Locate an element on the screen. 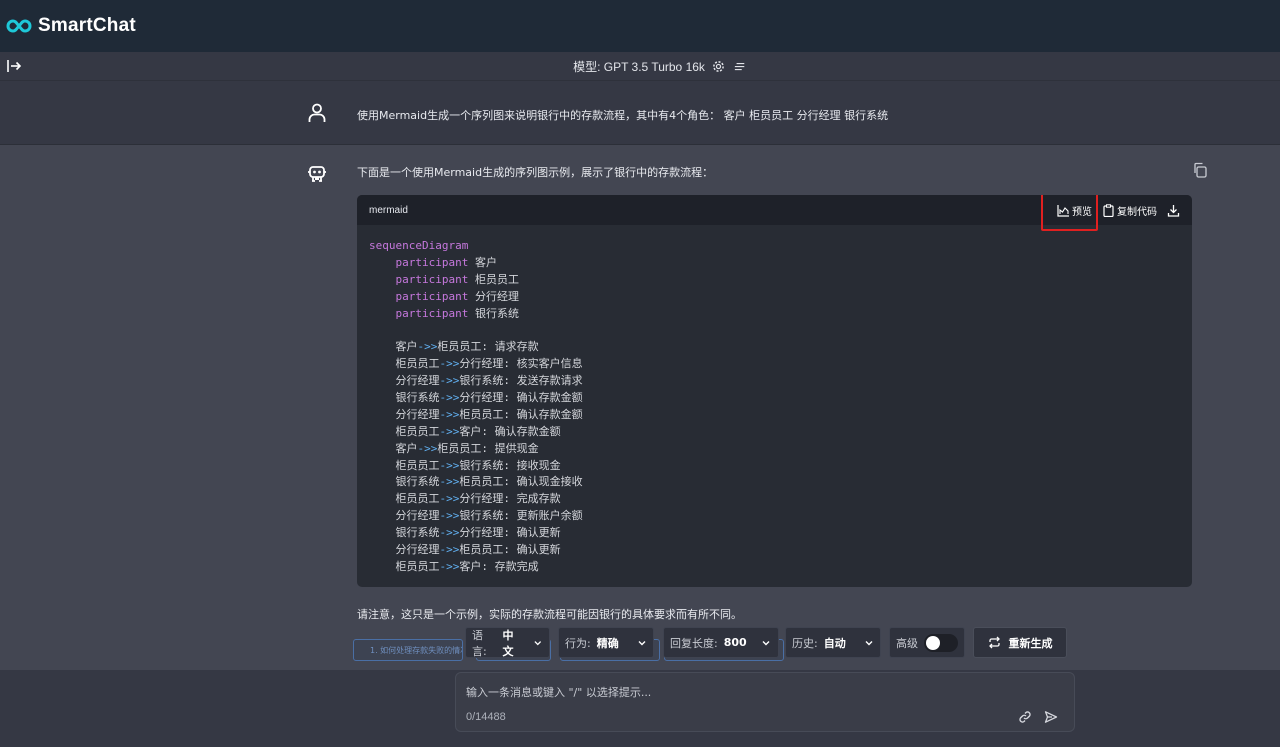 The image size is (1280, 747). code-message-text: 柜员员工: 确认现金接收 is located at coordinates (521, 482).